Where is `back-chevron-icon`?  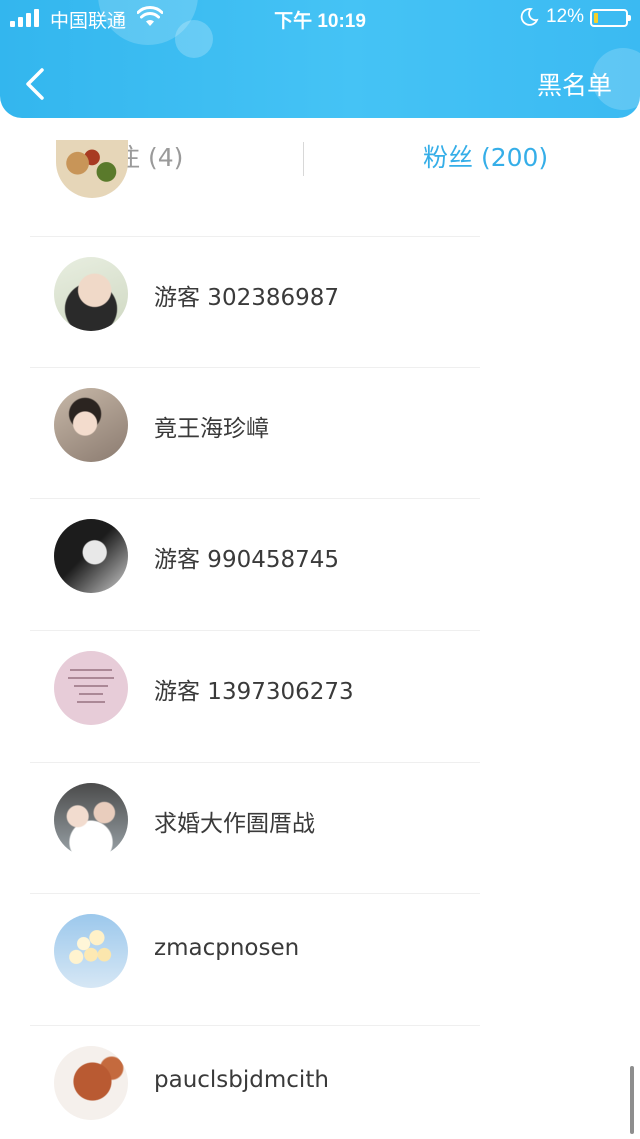
back-chevron-icon is located at coordinates (35, 84).